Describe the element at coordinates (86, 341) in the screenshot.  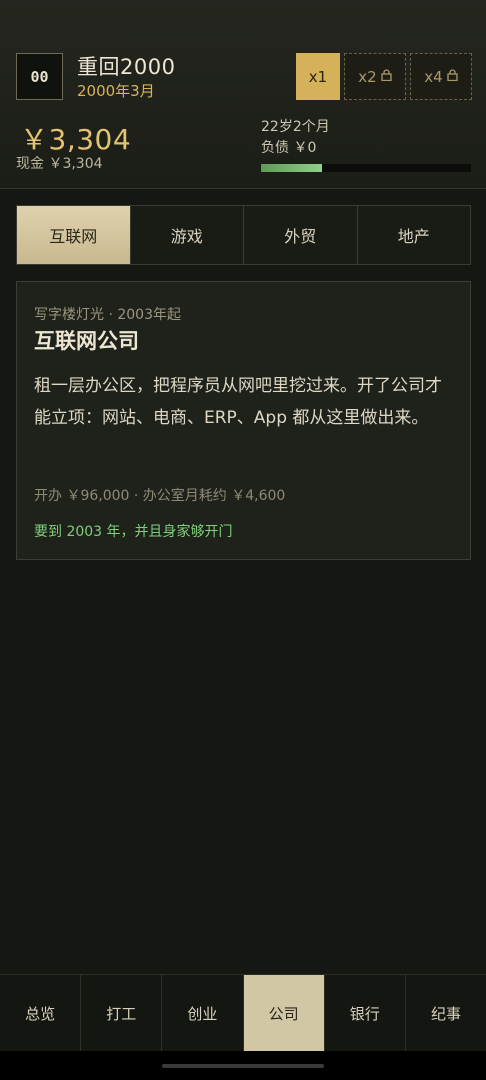
I see `card-title: 互联网公司` at that location.